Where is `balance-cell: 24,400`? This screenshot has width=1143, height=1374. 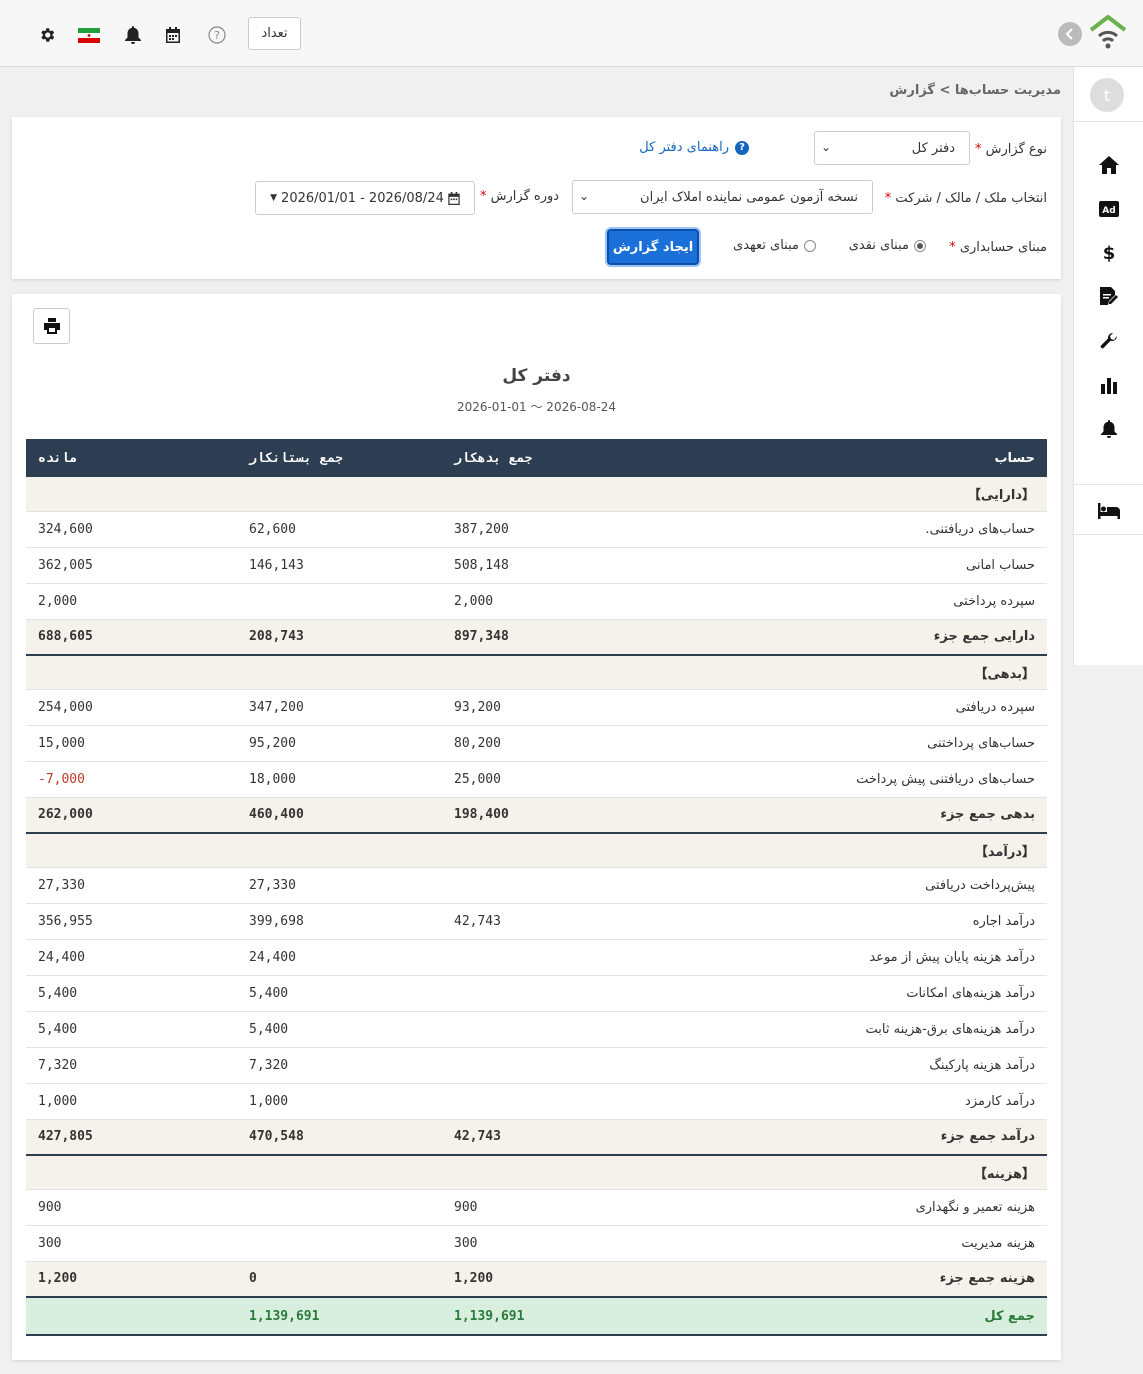
balance-cell: 24,400 is located at coordinates (131, 957).